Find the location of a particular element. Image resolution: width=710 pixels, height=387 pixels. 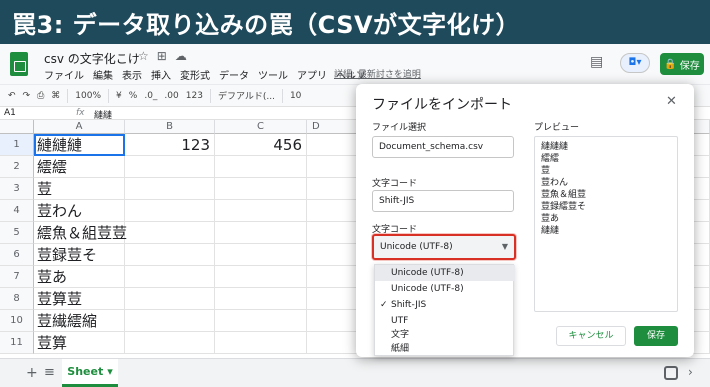

percent-button: % is located at coordinates (133, 96).